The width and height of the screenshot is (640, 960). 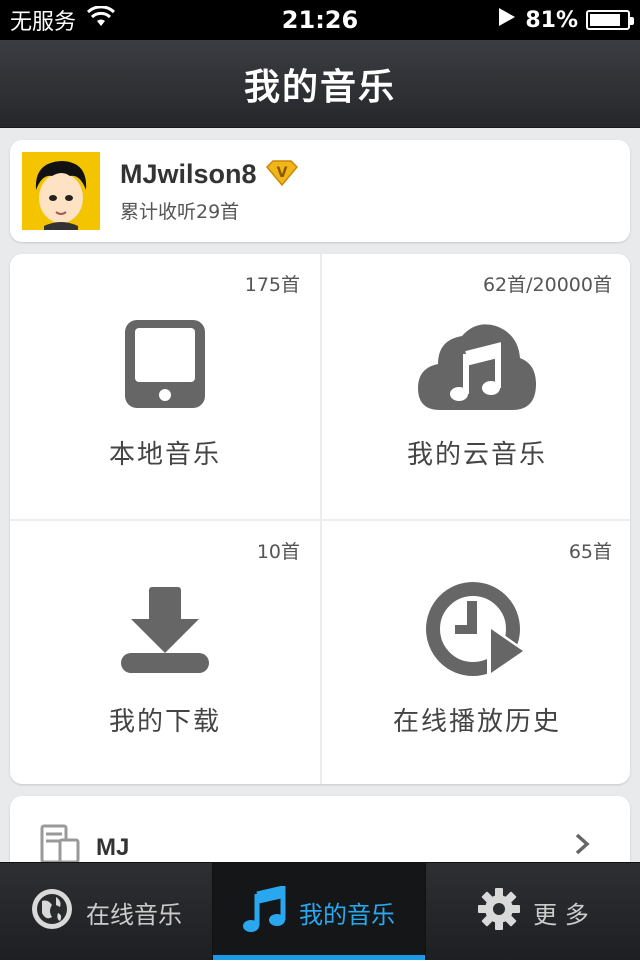 I want to click on play-history-tile: 65首 在线播放历史, so click(x=477, y=653).